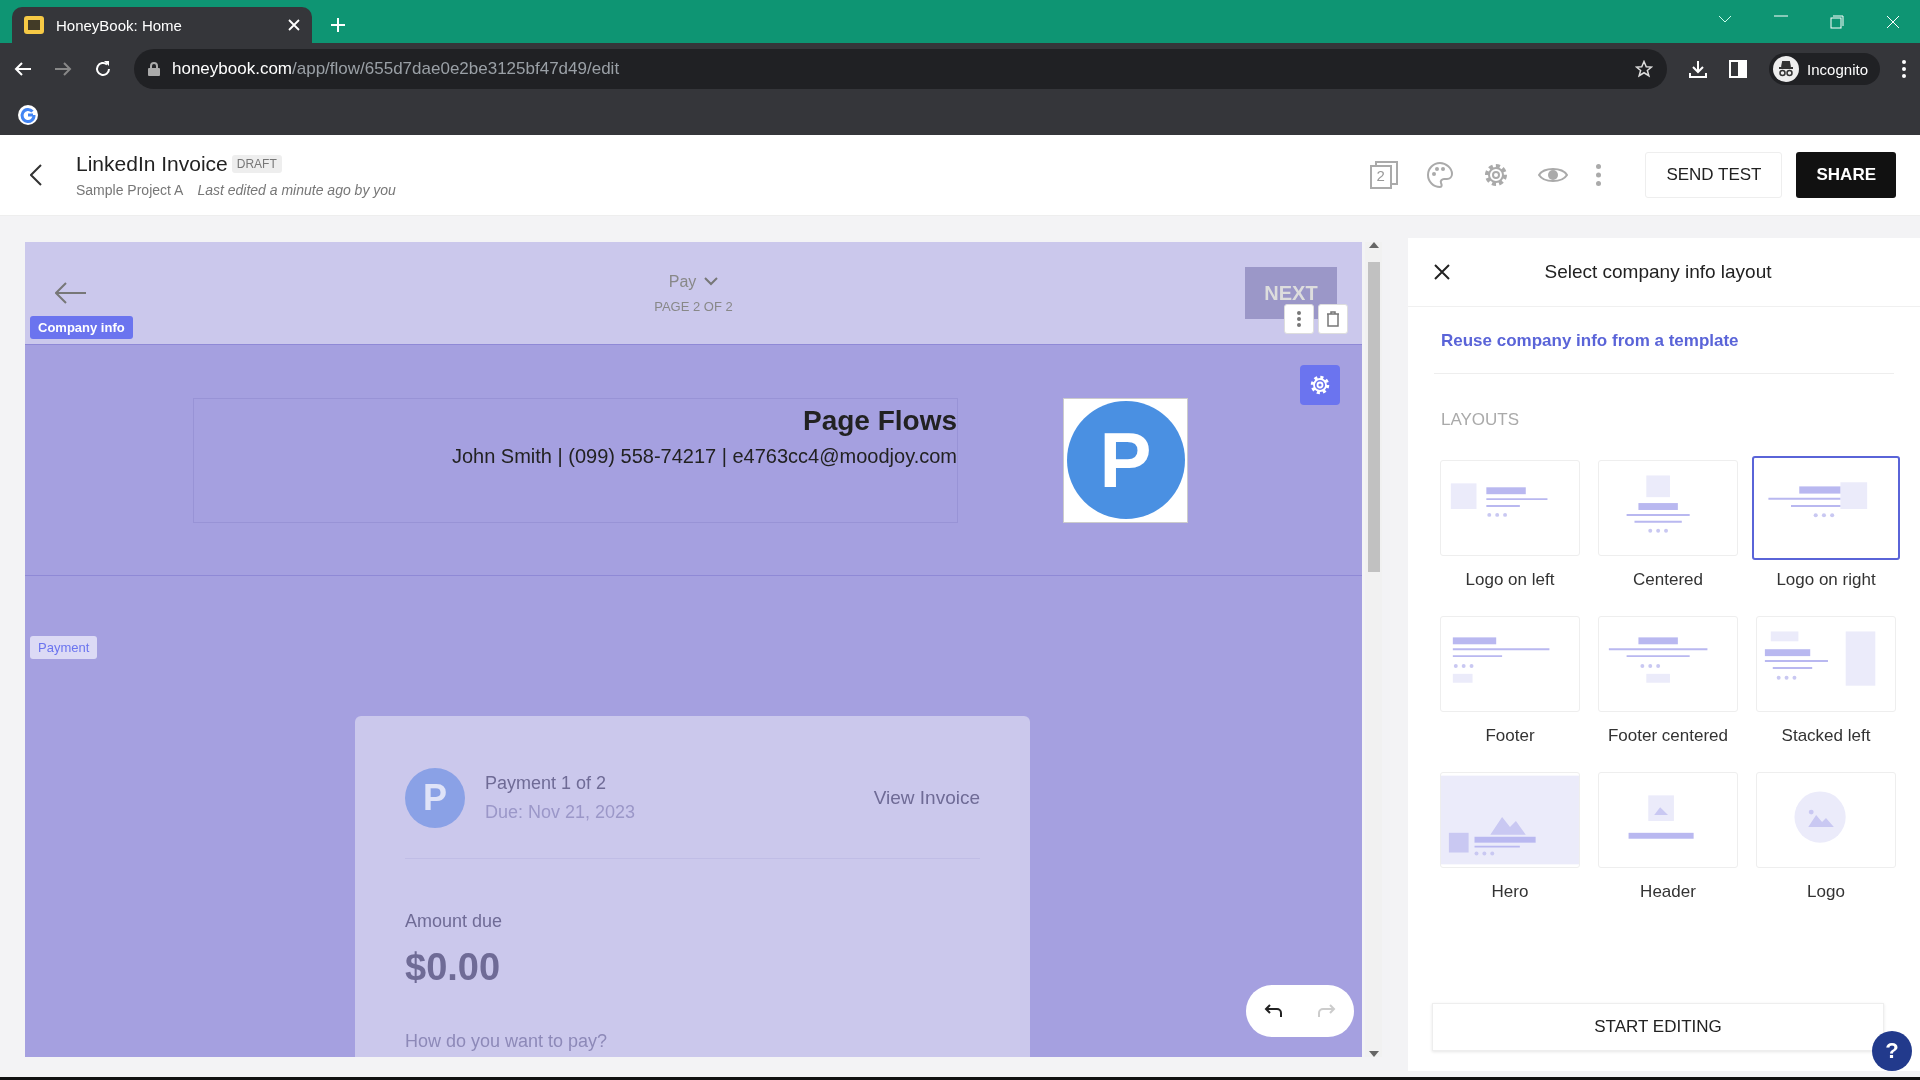 The image size is (1920, 1080). Describe the element at coordinates (1510, 892) in the screenshot. I see `layout-label: Hero` at that location.